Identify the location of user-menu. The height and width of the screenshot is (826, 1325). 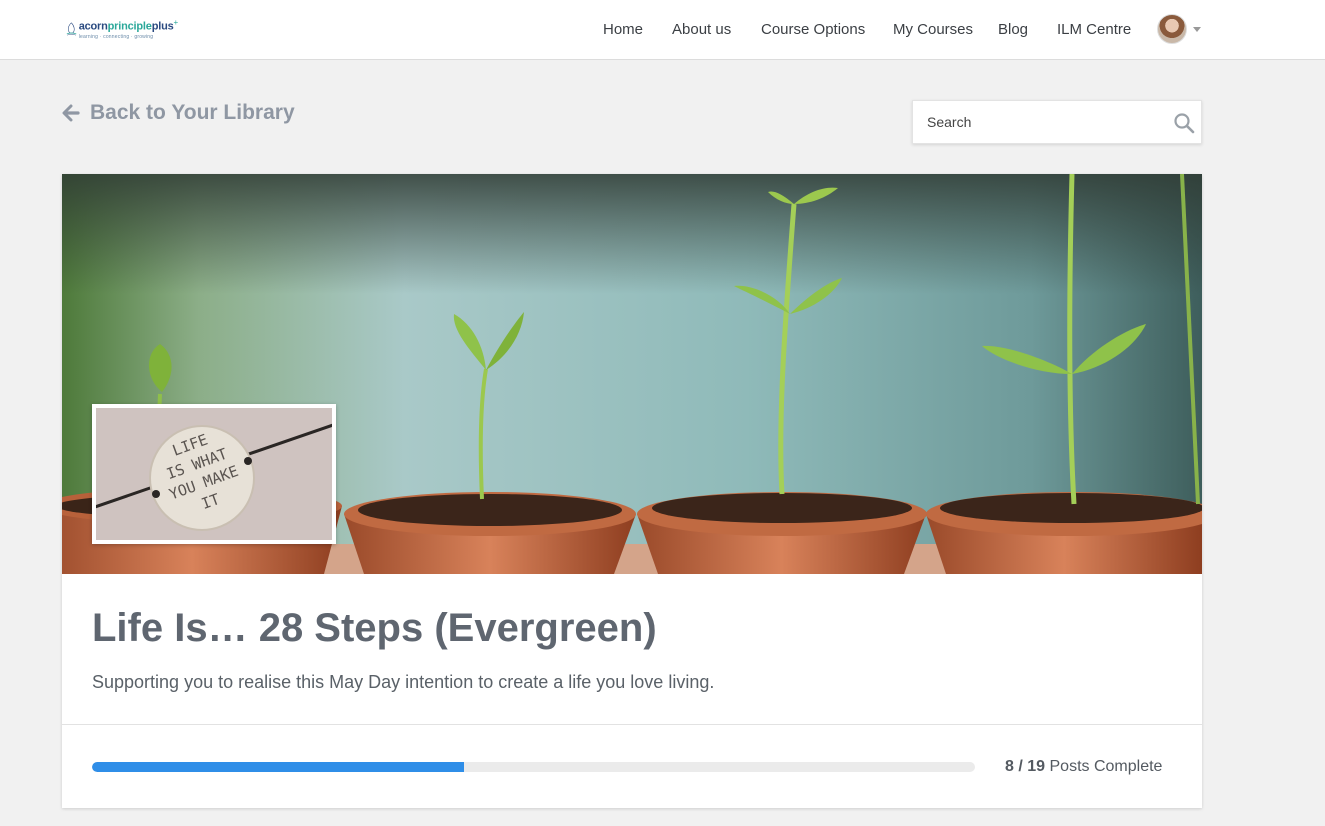
(1179, 29).